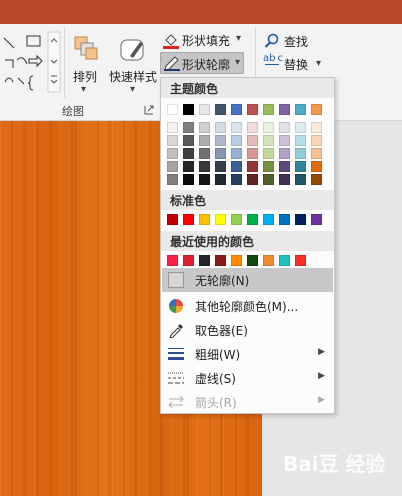 The width and height of the screenshot is (402, 496). I want to click on shape-outline-button: 形状轮廓 ▾, so click(202, 63).